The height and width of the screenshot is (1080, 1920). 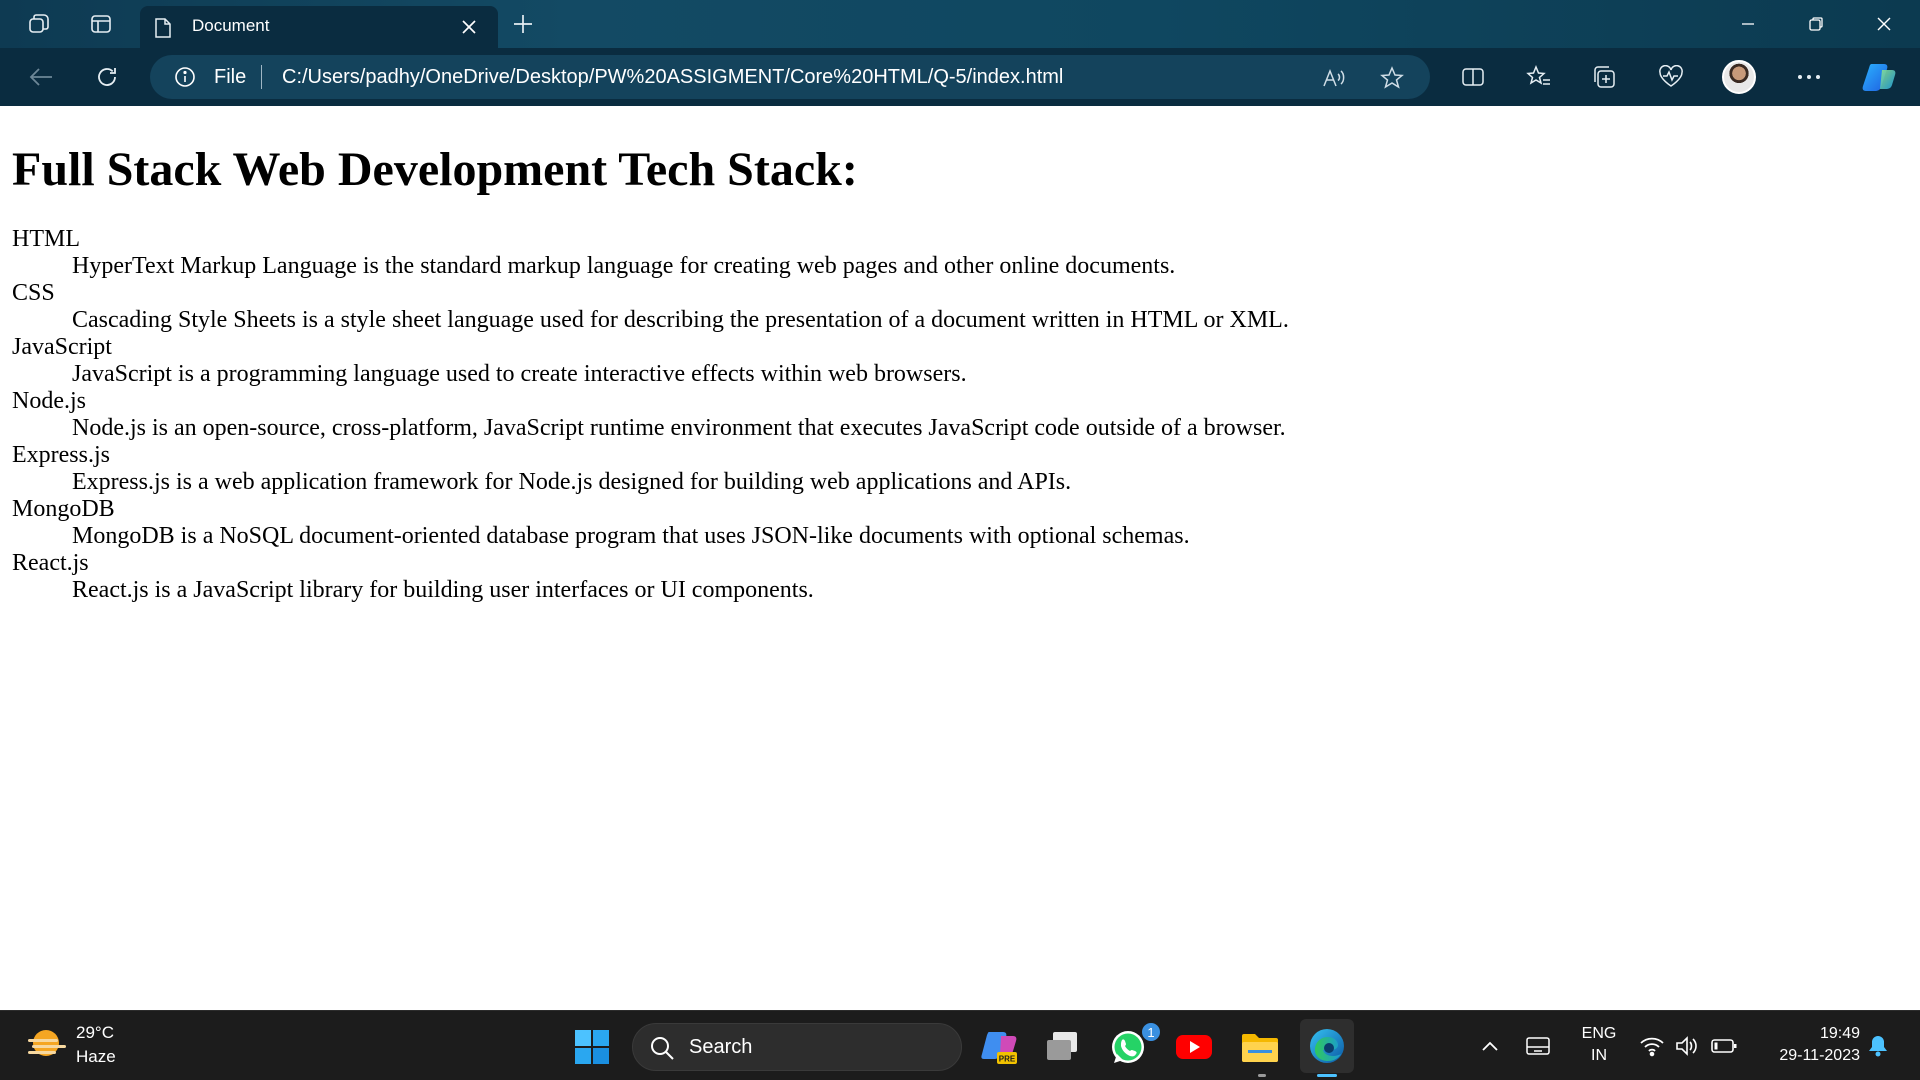 What do you see at coordinates (63, 509) in the screenshot?
I see `term-mongodb: MongoDB` at bounding box center [63, 509].